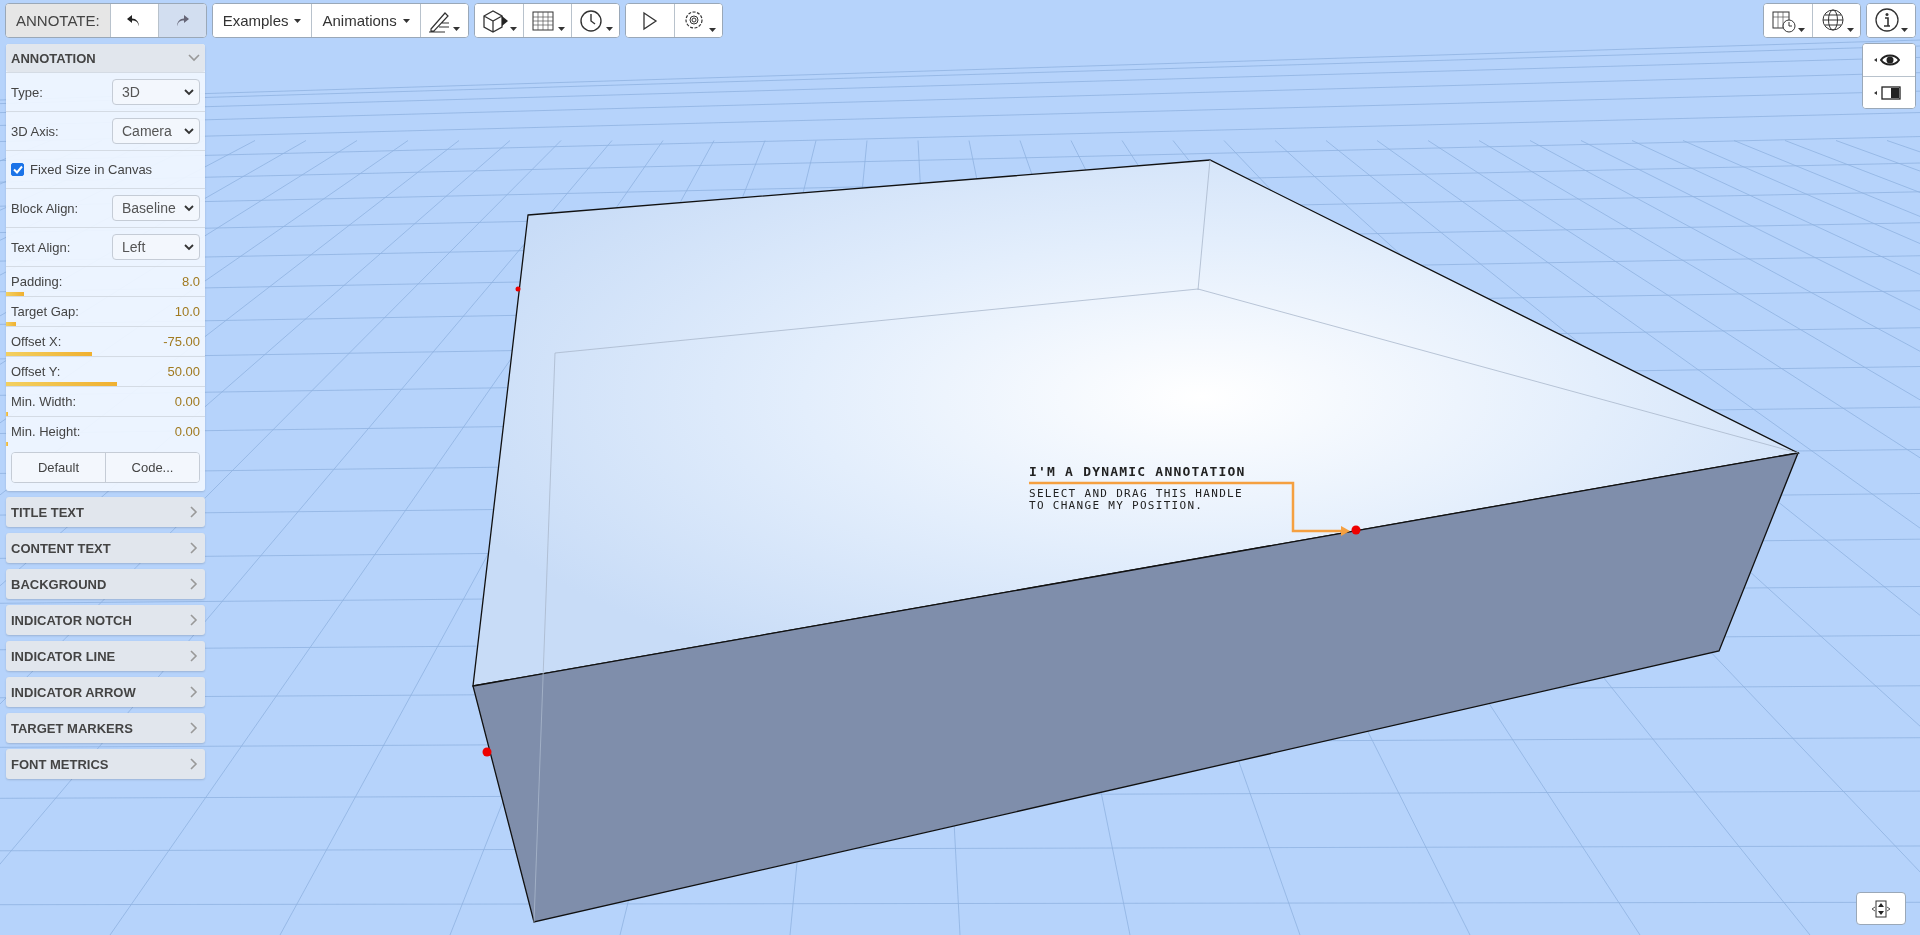 This screenshot has height=935, width=1920. What do you see at coordinates (156, 208) in the screenshot?
I see `dropdown: Baseline` at bounding box center [156, 208].